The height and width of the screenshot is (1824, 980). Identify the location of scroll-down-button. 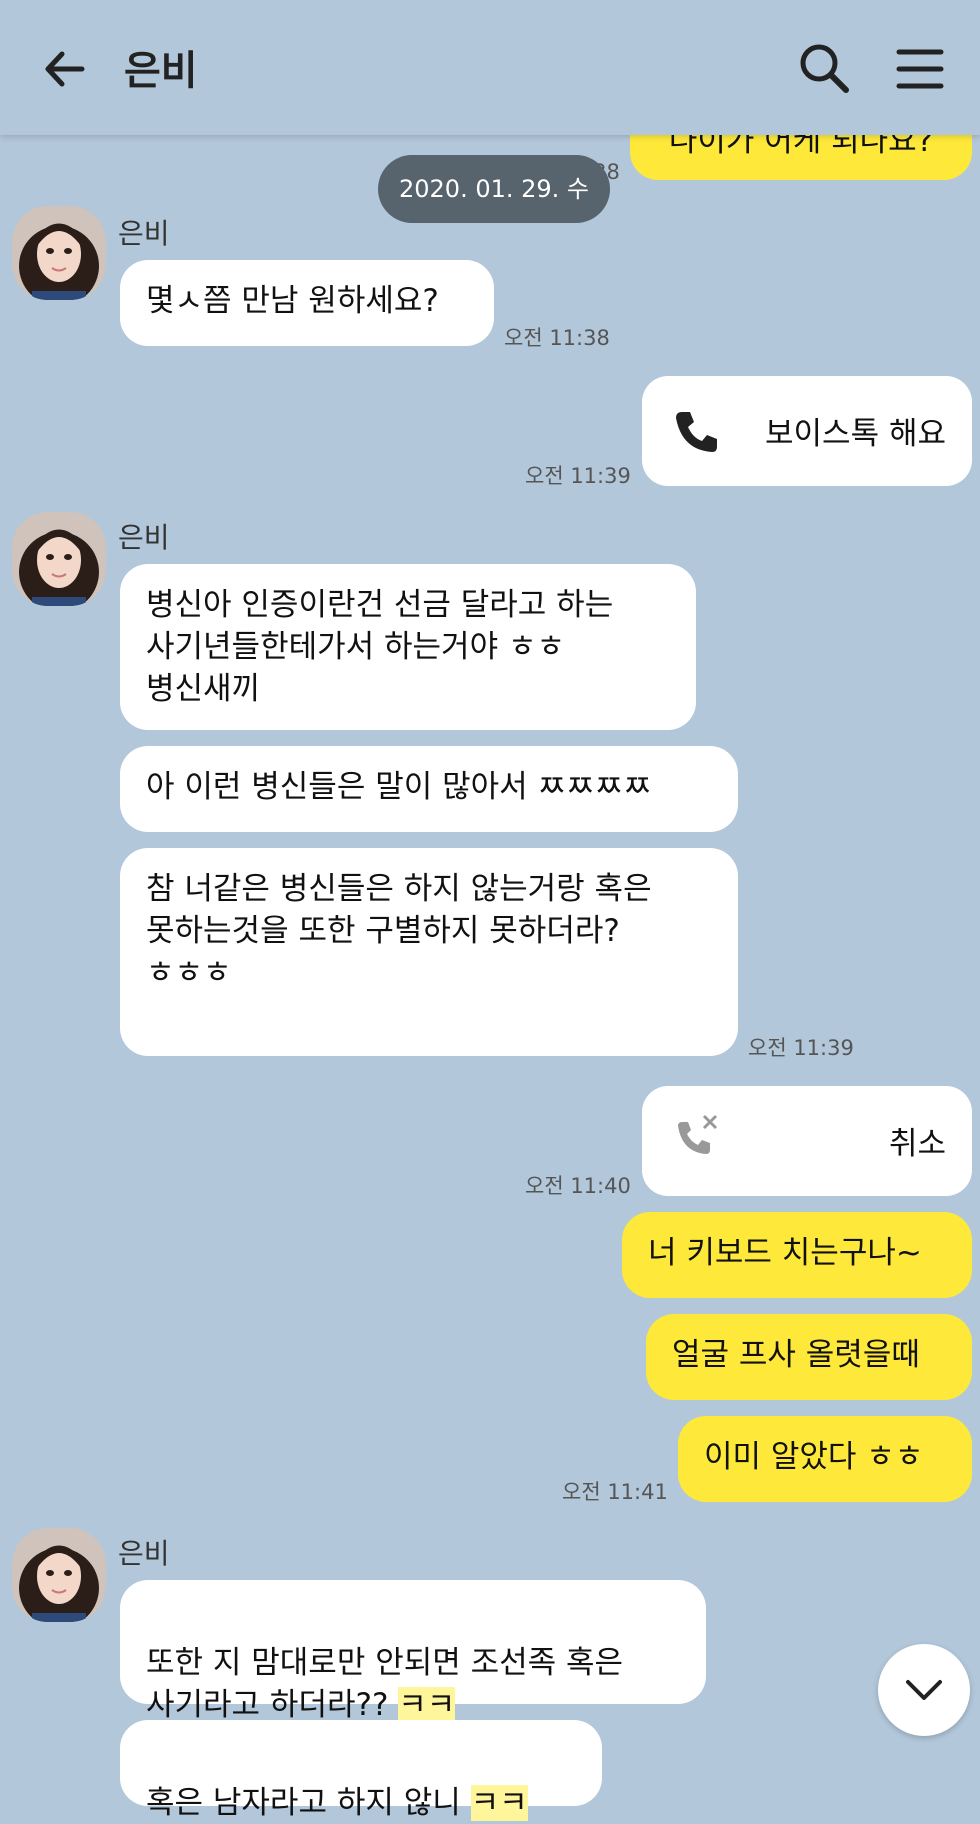
(924, 1690).